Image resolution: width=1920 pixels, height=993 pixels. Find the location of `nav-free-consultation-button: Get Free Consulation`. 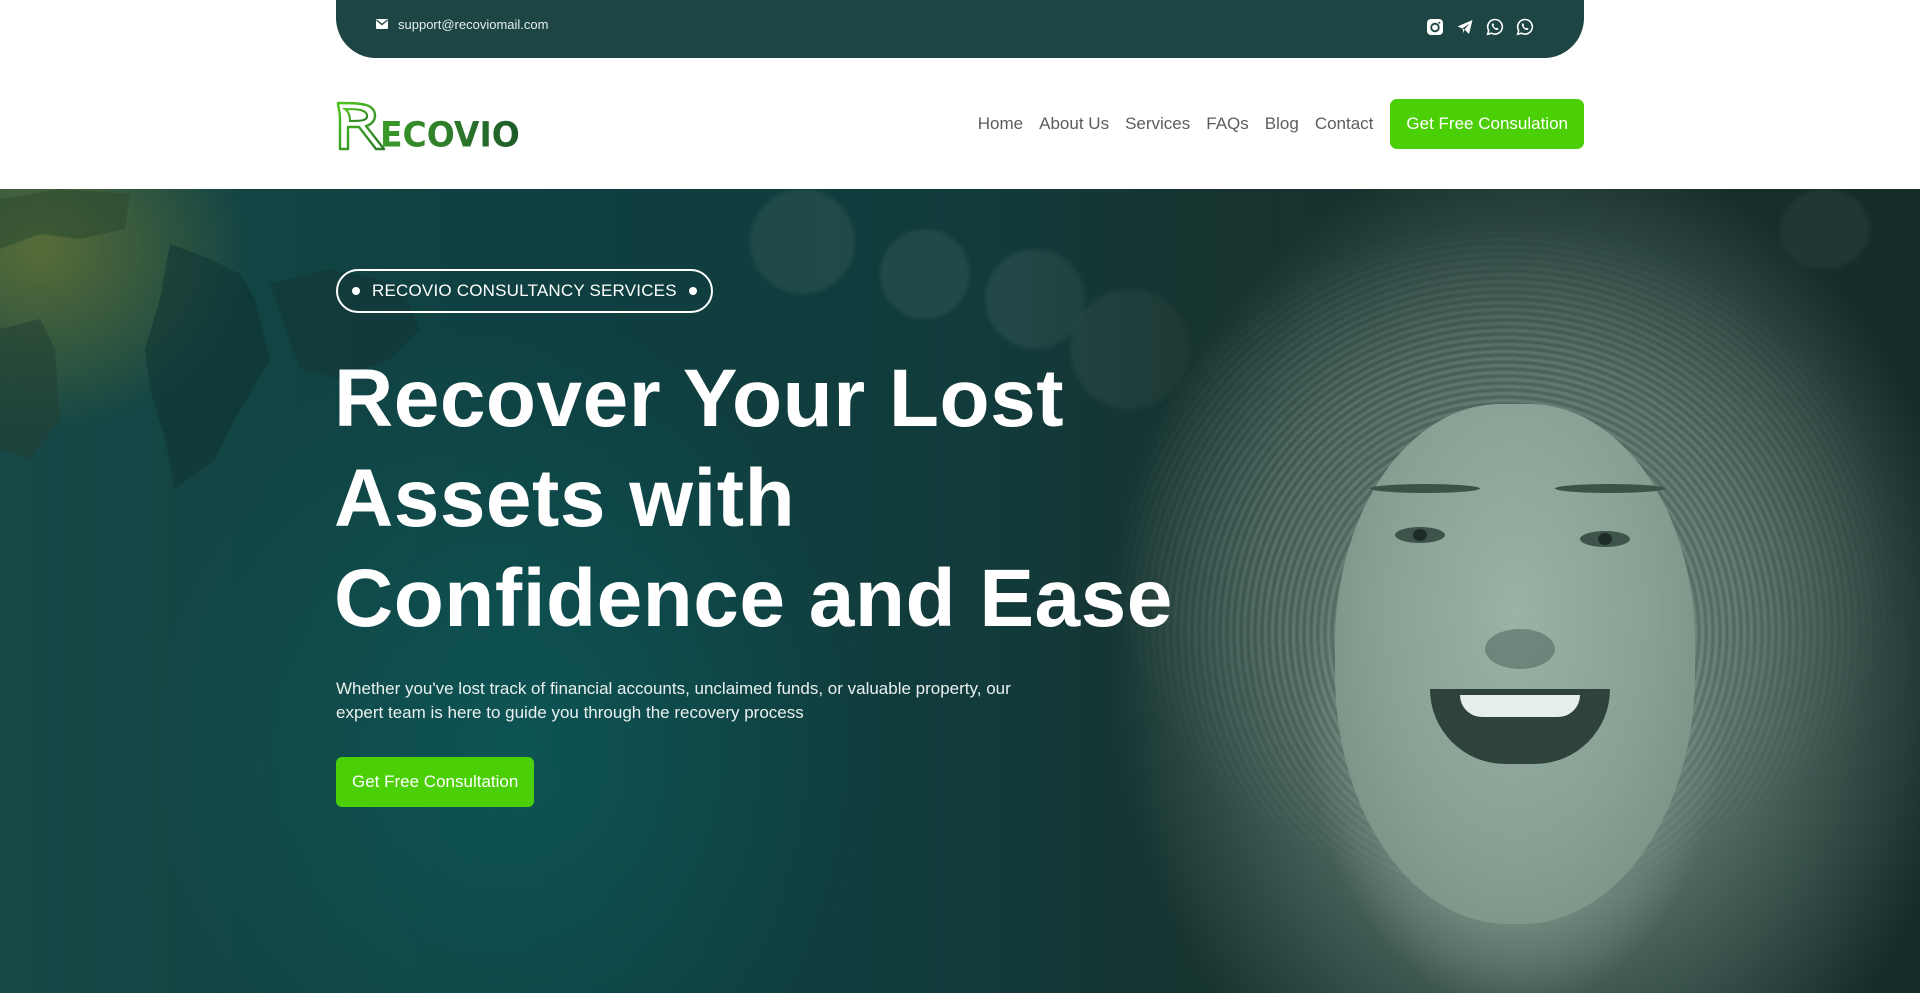

nav-free-consultation-button: Get Free Consulation is located at coordinates (1487, 123).